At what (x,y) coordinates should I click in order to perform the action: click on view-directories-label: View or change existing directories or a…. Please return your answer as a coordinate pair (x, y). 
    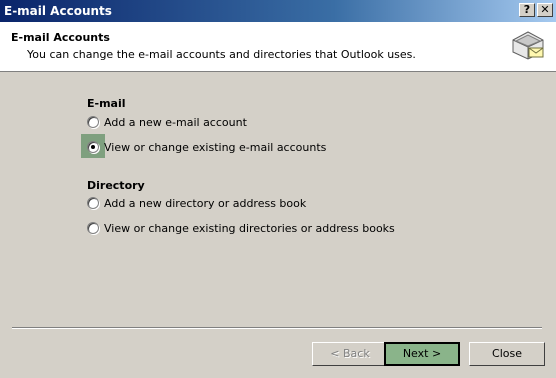
    Looking at the image, I should click on (249, 228).